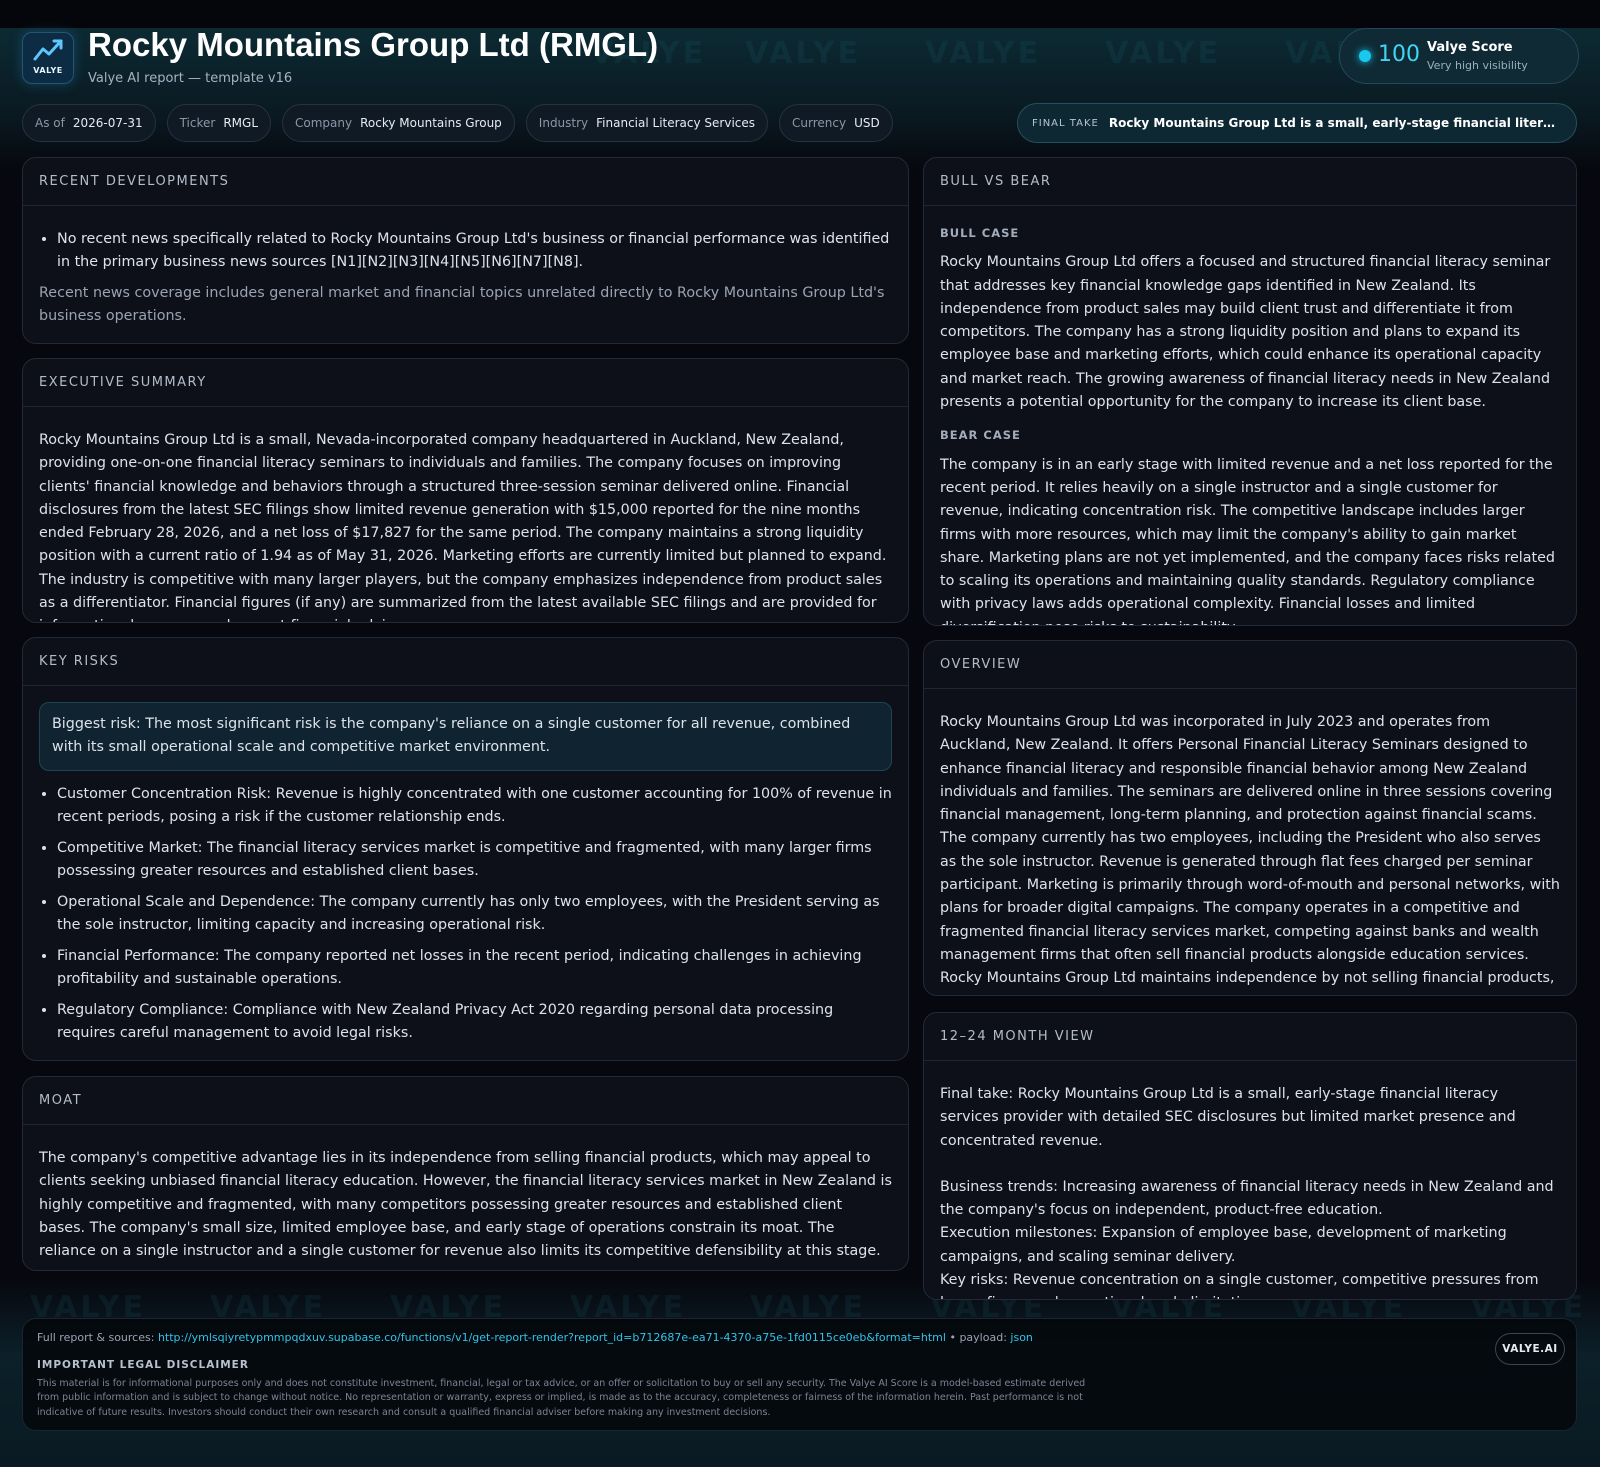 This screenshot has height=1467, width=1600. Describe the element at coordinates (107, 123) in the screenshot. I see `chip-value: 2026-07-31` at that location.